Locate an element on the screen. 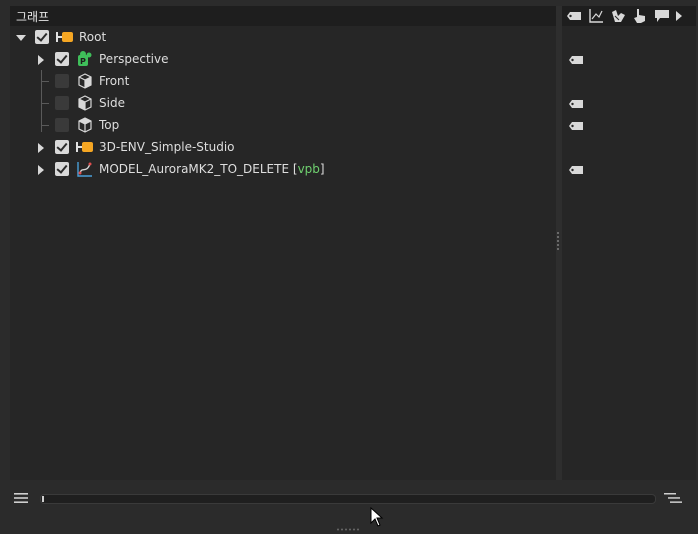 The height and width of the screenshot is (534, 698). tree-row-env-studio: 3D-ENV_Simple-Studio is located at coordinates (283, 148).